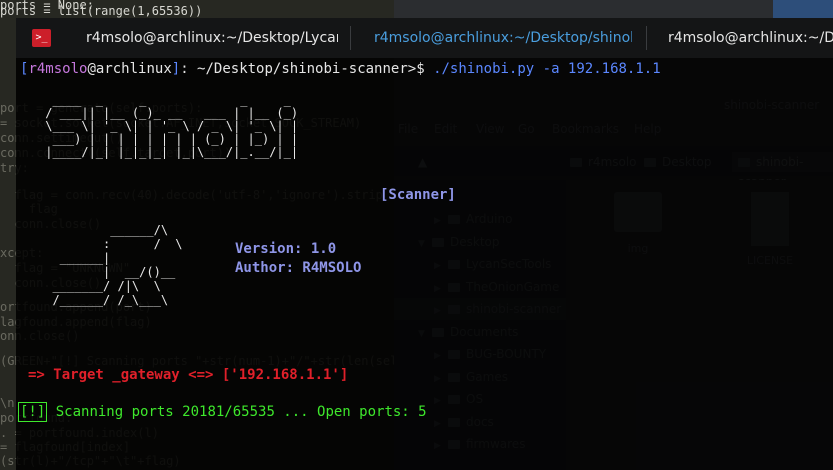  What do you see at coordinates (503, 38) in the screenshot?
I see `tab-shinobi-scanner: r4msolo@archlinux:~/Desktop/shinobi-s` at bounding box center [503, 38].